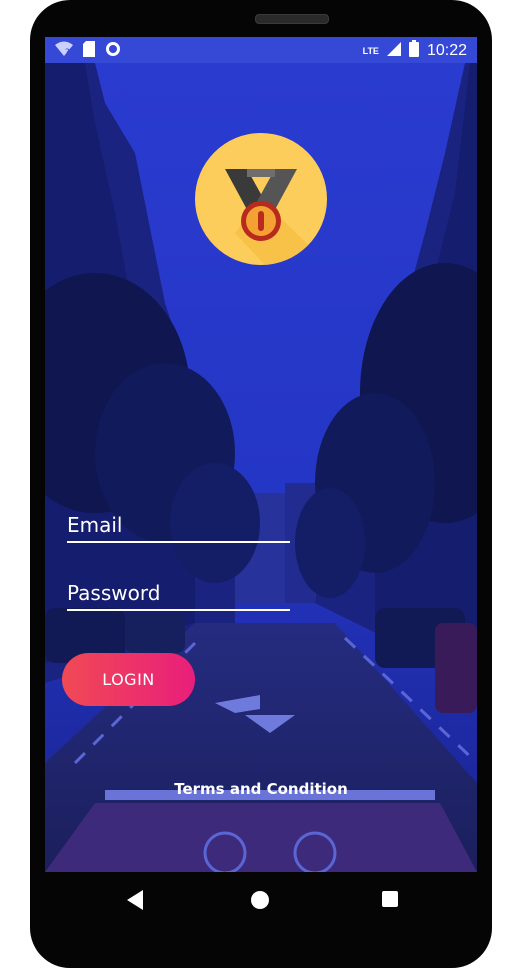 The width and height of the screenshot is (522, 972). Describe the element at coordinates (128, 679) in the screenshot. I see `login-button: LOGIN` at that location.